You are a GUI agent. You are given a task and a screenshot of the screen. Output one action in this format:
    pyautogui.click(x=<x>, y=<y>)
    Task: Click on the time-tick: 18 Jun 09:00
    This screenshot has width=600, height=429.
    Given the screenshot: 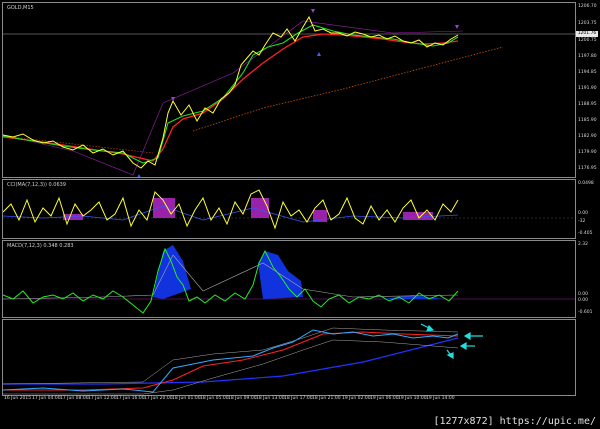 What is the action you would take?
    pyautogui.click(x=242, y=398)
    